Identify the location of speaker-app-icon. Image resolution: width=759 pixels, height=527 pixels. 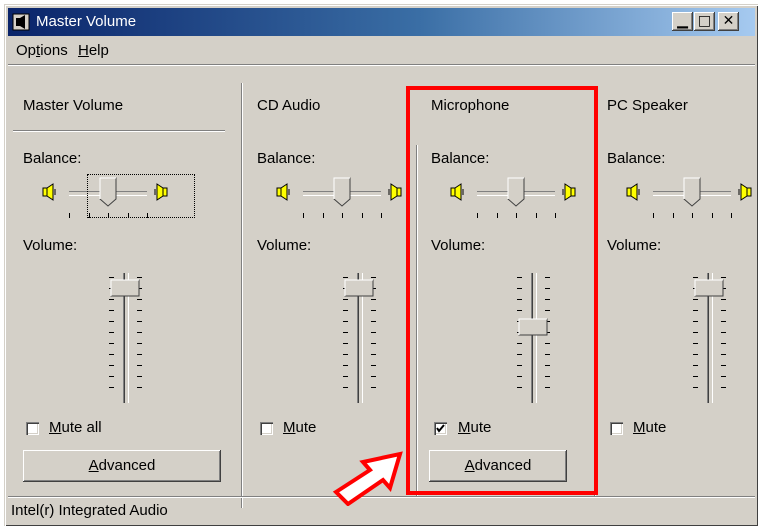
(21, 22).